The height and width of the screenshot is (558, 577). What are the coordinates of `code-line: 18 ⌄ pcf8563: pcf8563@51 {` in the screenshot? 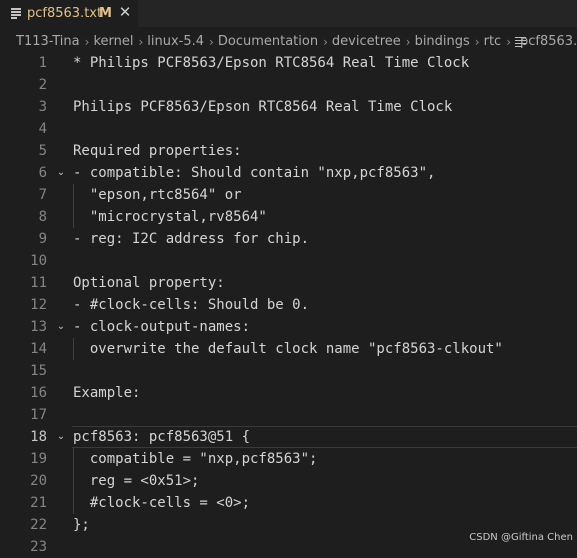 It's located at (288, 437).